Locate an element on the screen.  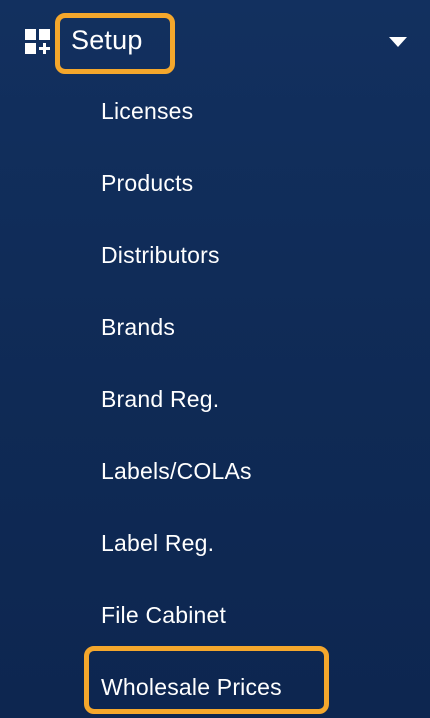
sidebar-item-licenses: Licenses is located at coordinates (215, 111).